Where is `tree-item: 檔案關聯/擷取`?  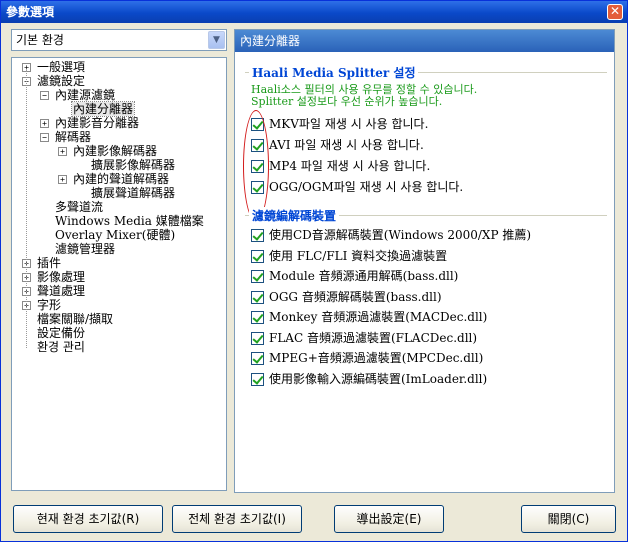 tree-item: 檔案關聯/擷取 is located at coordinates (119, 319).